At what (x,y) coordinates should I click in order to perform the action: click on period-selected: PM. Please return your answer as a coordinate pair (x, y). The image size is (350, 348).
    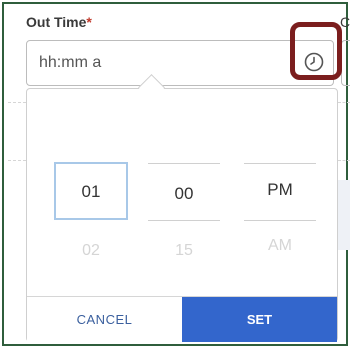
    Looking at the image, I should click on (280, 190).